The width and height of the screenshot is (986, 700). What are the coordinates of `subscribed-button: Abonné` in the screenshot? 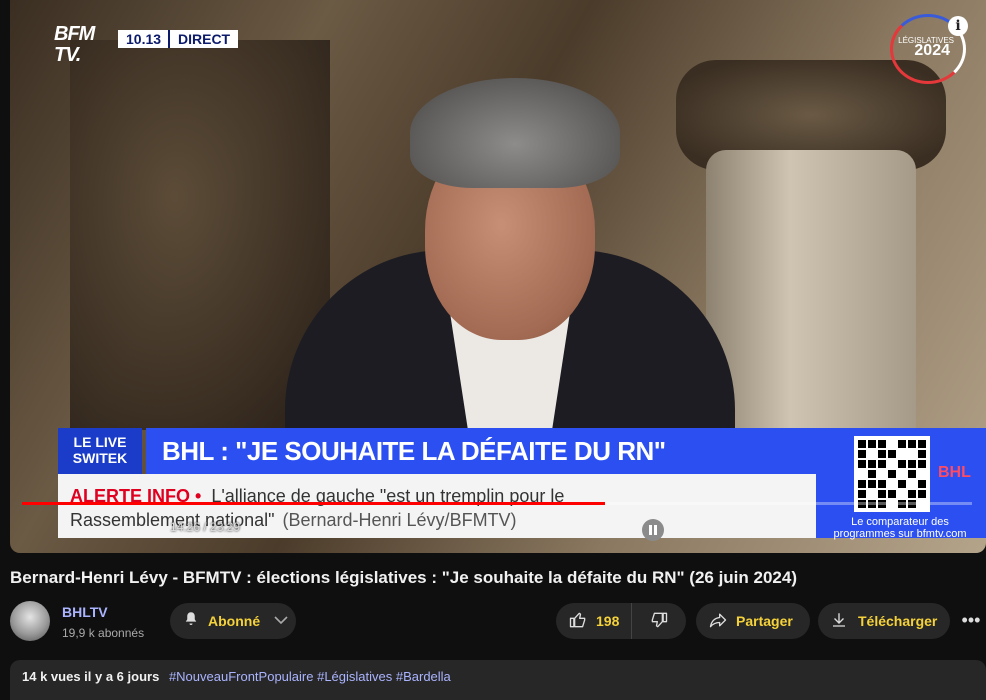 It's located at (233, 621).